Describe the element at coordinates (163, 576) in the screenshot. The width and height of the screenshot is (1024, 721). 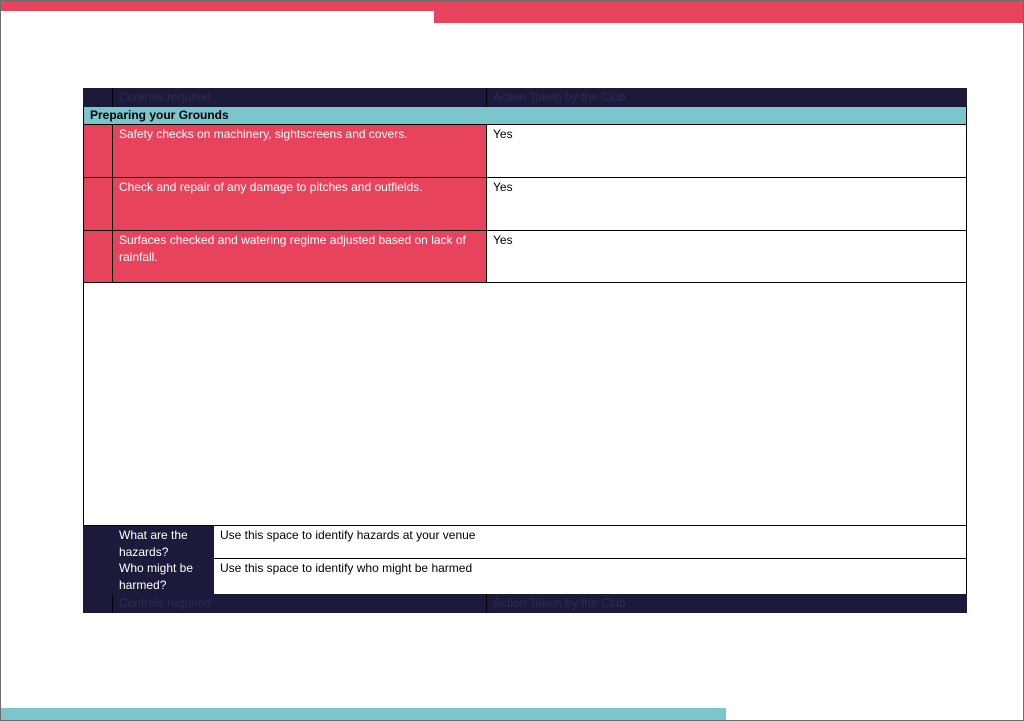
I see `harmed-label: Who might be harmed?` at that location.